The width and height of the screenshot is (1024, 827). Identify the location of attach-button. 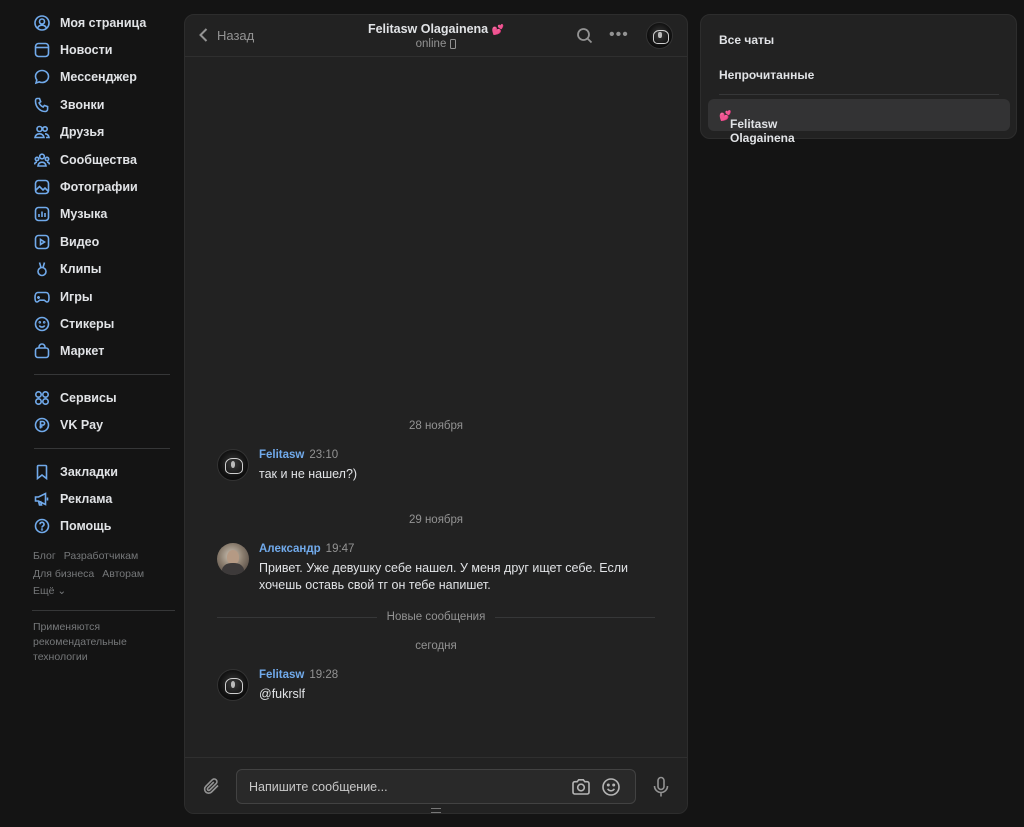
(212, 787).